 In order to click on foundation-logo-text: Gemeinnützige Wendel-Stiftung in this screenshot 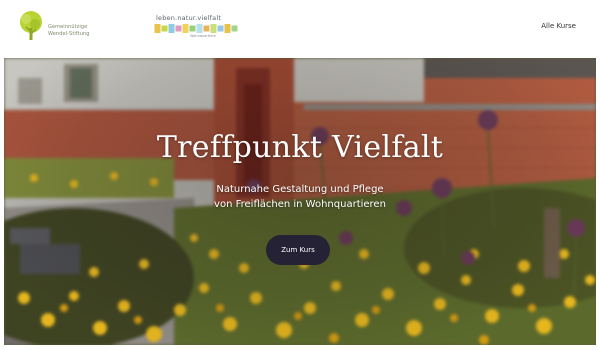, I will do `click(78, 31)`.